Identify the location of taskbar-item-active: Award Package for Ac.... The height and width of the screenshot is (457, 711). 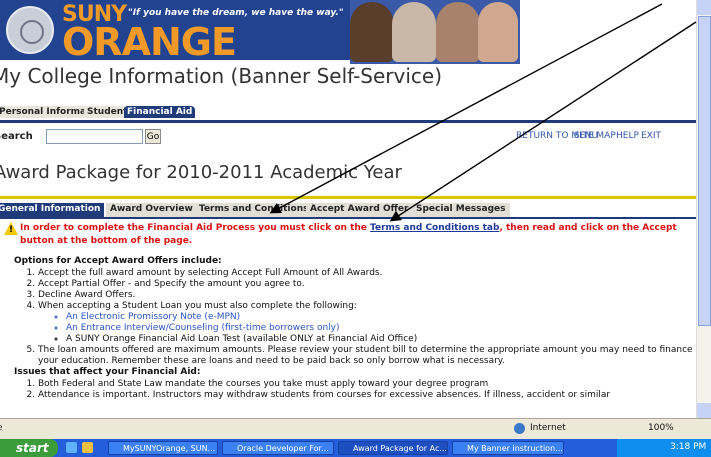
(393, 448).